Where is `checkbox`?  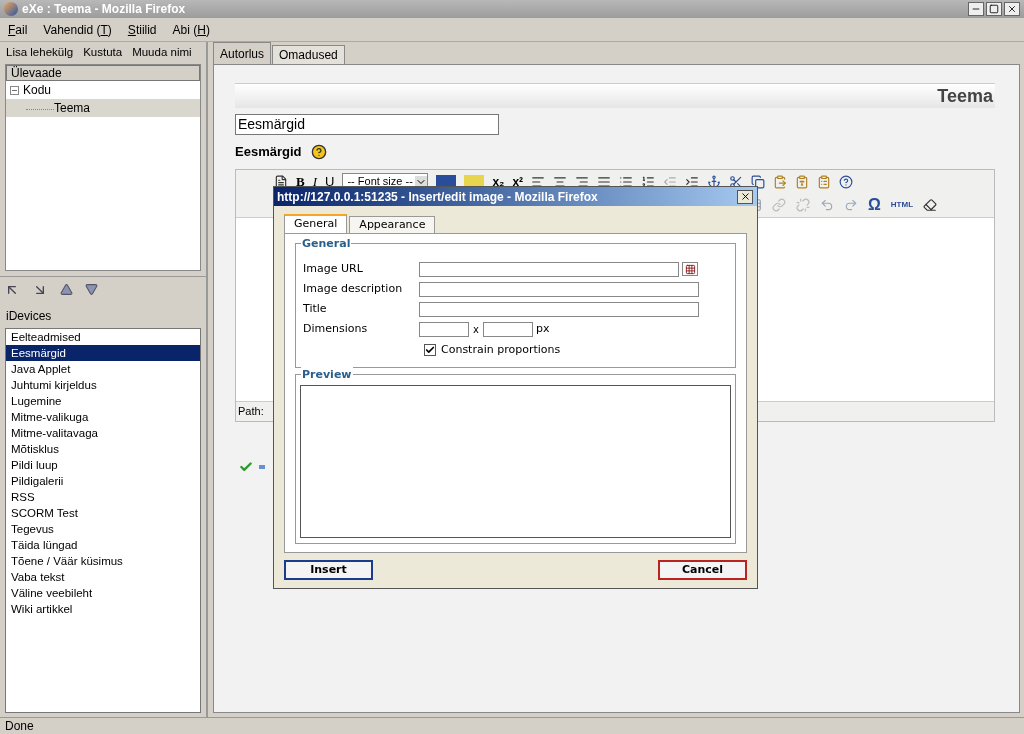
checkbox is located at coordinates (430, 350).